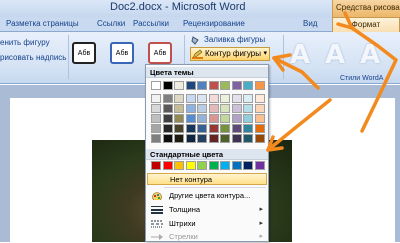 The height and width of the screenshot is (243, 400). I want to click on tab-references: Ссылки, so click(111, 24).